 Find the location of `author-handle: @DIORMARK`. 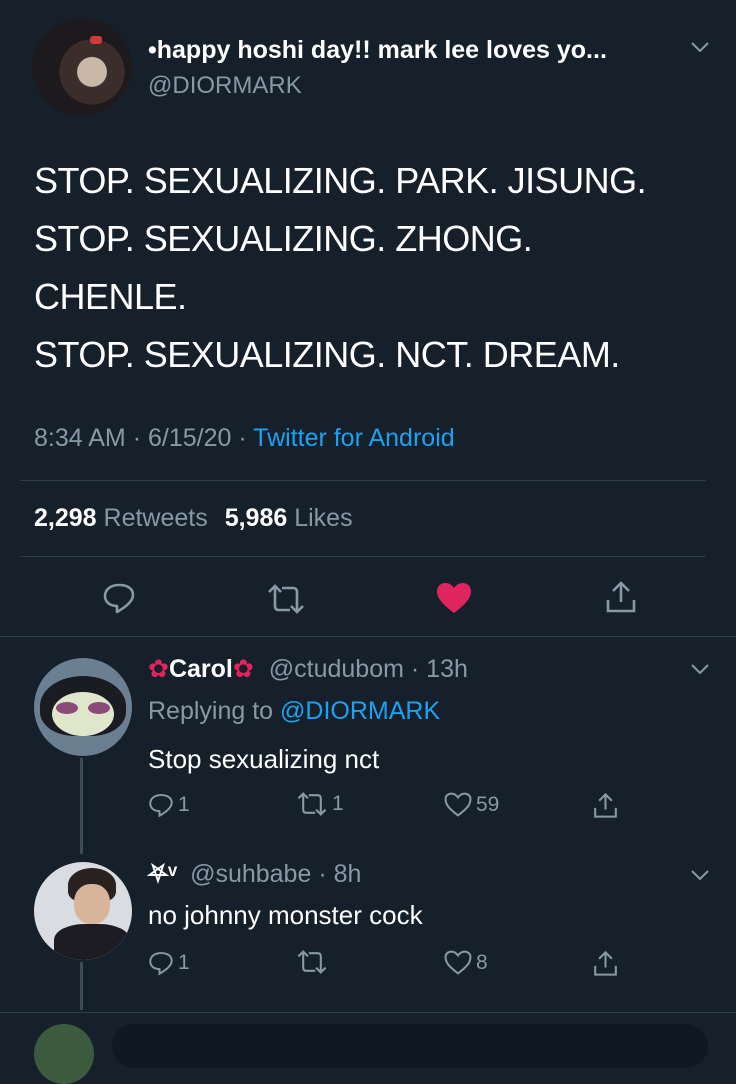

author-handle: @DIORMARK is located at coordinates (225, 86).